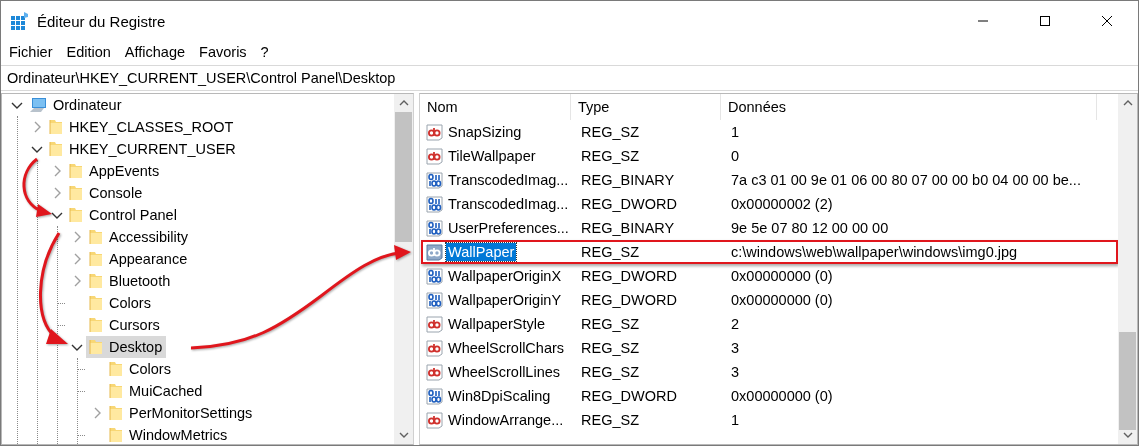 This screenshot has width=1139, height=446. Describe the element at coordinates (485, 132) in the screenshot. I see `value-name: SnapSizing` at that location.